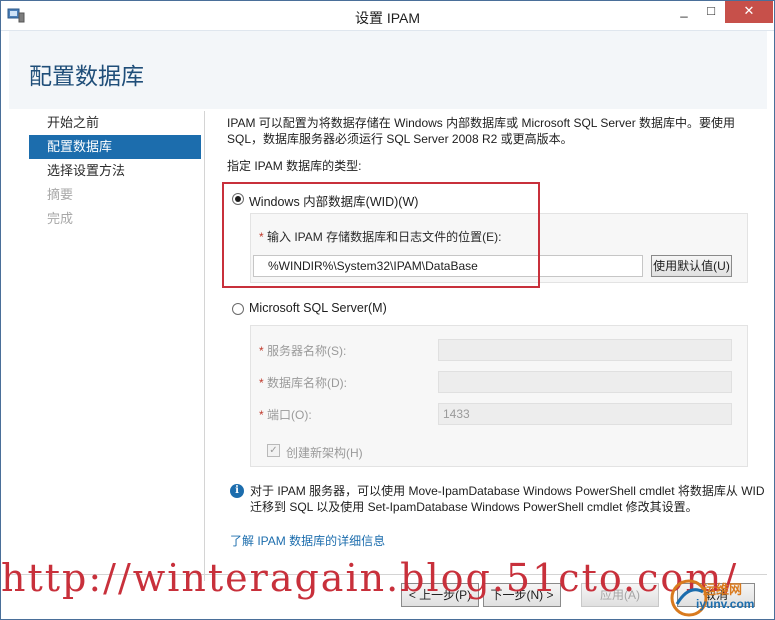  I want to click on server-name-input, so click(585, 350).